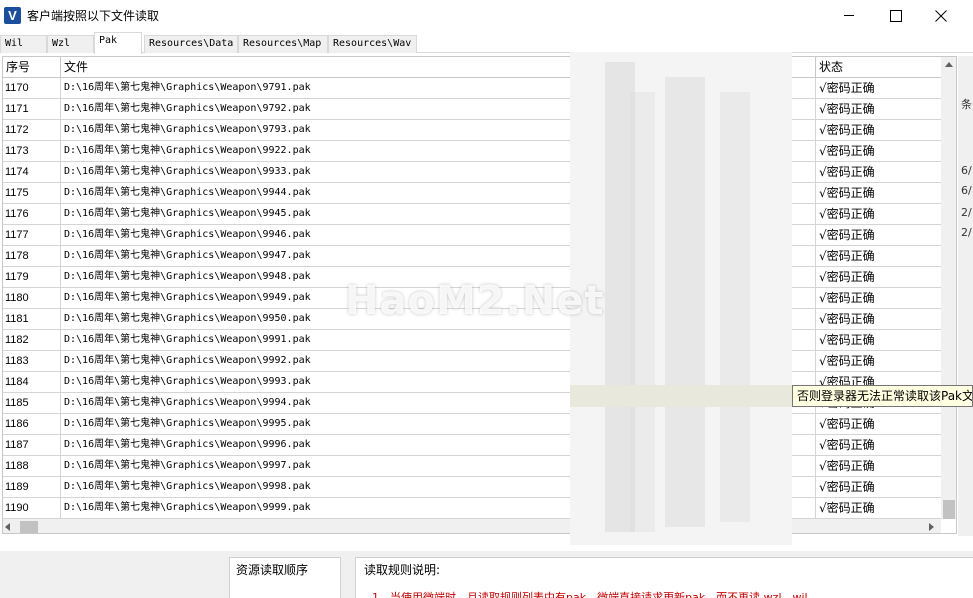 The height and width of the screenshot is (598, 973). I want to click on close-button, so click(941, 15).